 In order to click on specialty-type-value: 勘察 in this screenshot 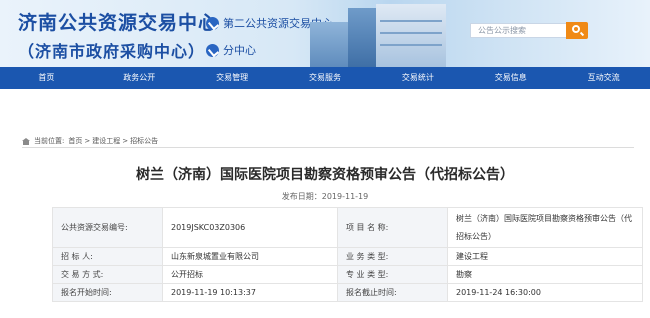, I will do `click(545, 274)`.